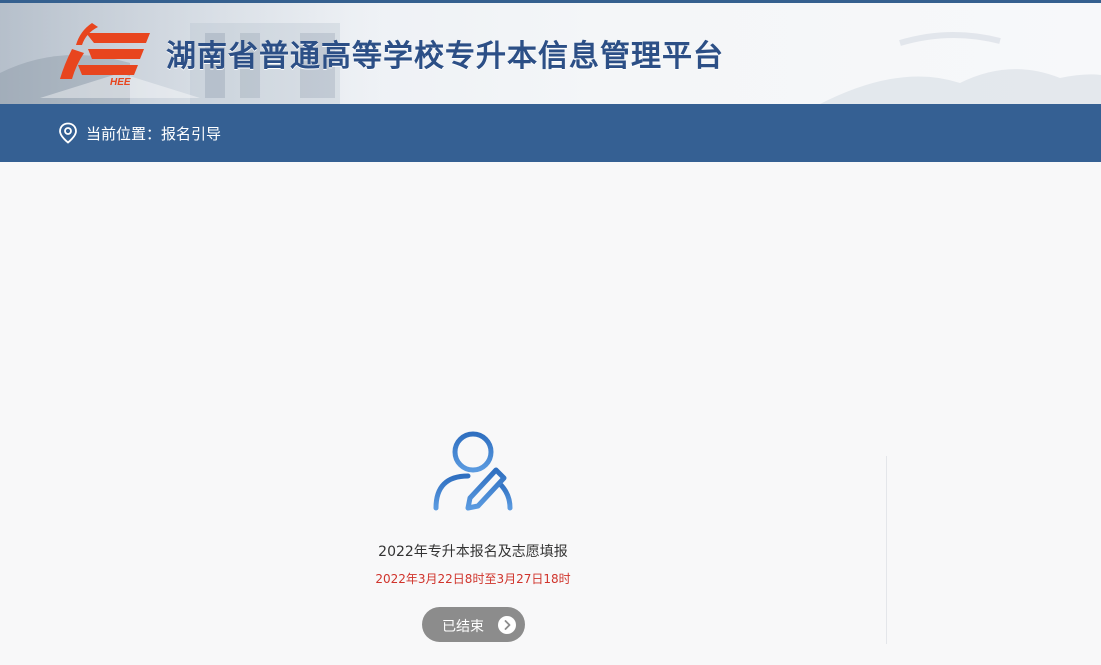 This screenshot has width=1101, height=665. Describe the element at coordinates (68, 133) in the screenshot. I see `location-pin-icon` at that location.